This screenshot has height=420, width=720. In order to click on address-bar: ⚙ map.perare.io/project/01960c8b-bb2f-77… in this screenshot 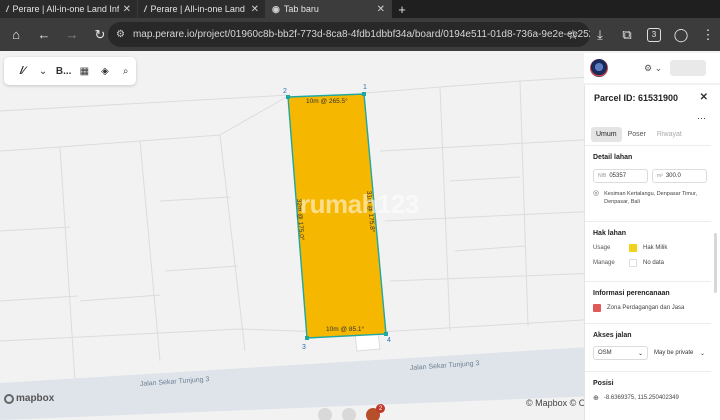, I will do `click(349, 34)`.